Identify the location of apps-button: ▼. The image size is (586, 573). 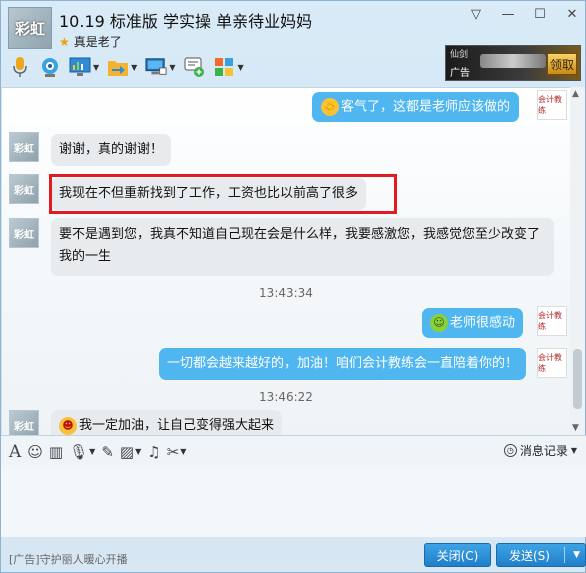
(228, 67).